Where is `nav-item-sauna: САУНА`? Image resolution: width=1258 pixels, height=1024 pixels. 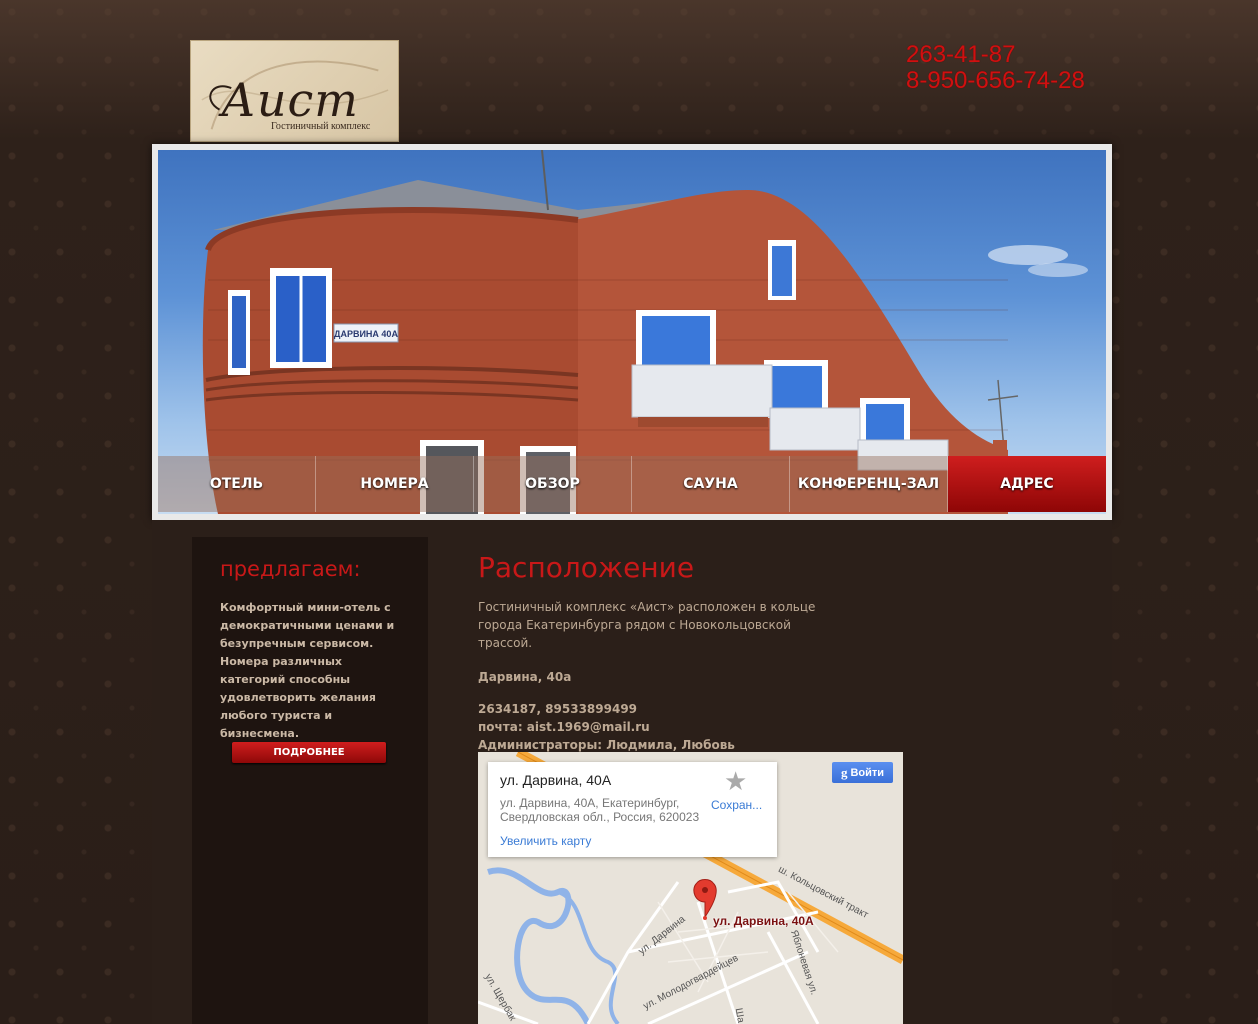
nav-item-sauna: САУНА is located at coordinates (711, 484).